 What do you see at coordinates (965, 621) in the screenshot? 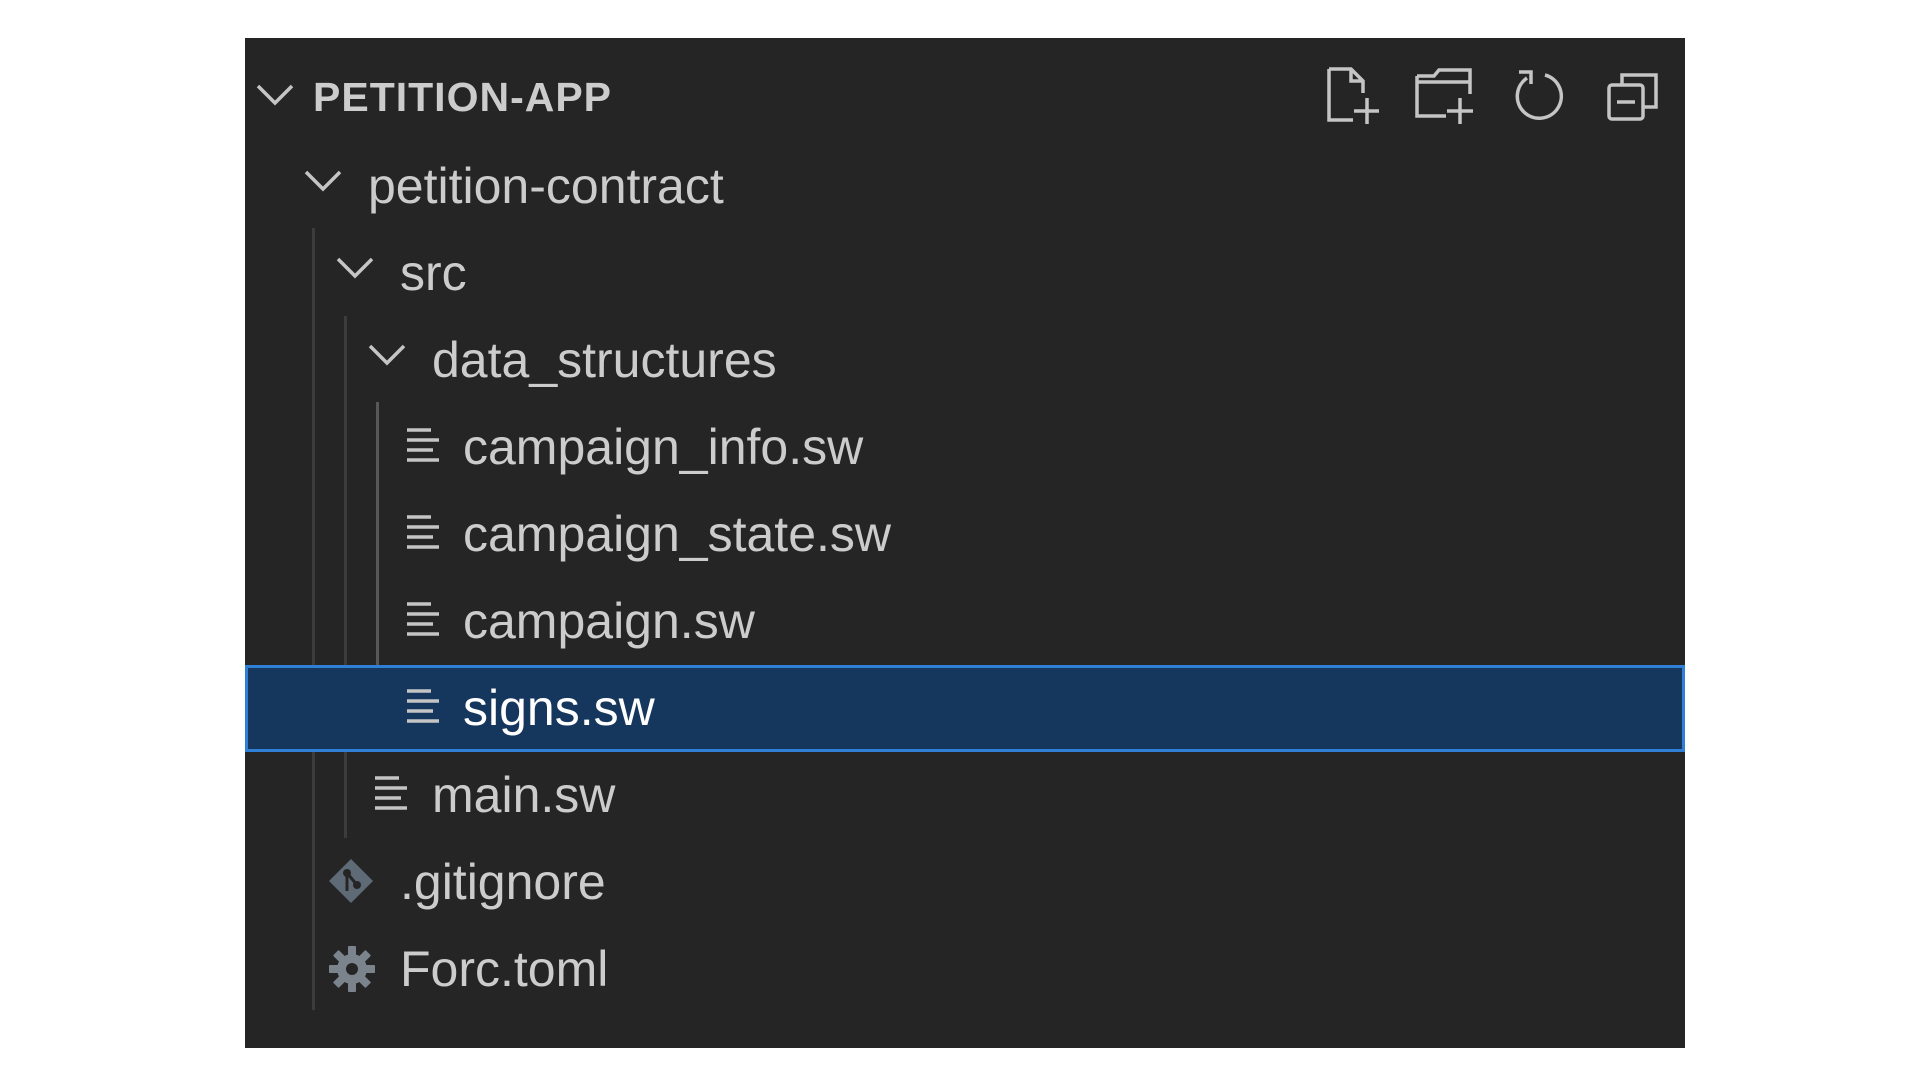
I see `tree-file-campaign: campaign.sw` at bounding box center [965, 621].